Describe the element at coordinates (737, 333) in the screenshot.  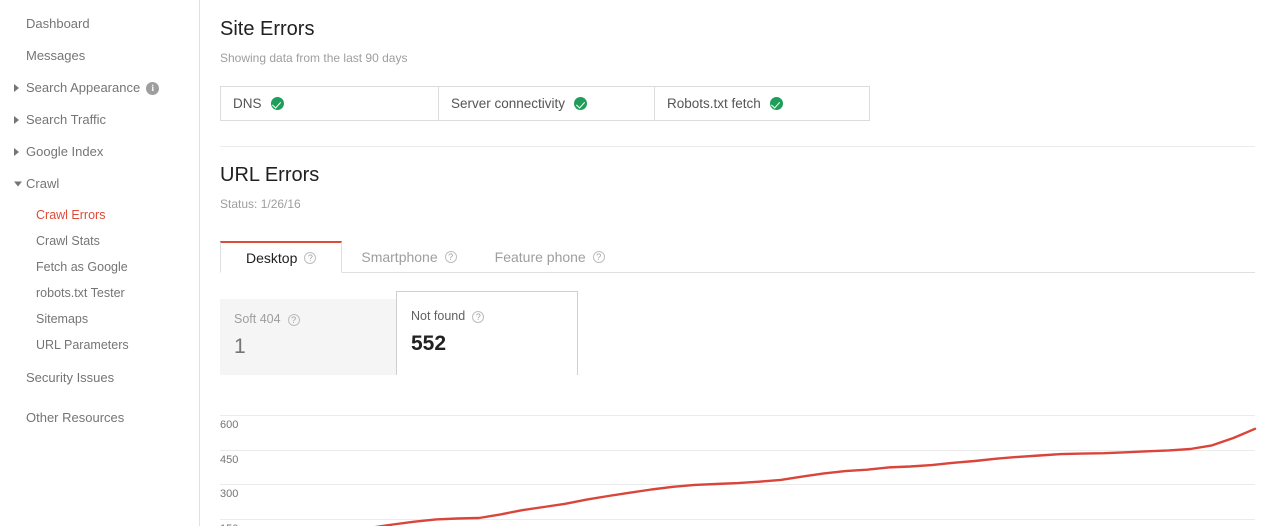
I see `error-type-cards: Soft 404? 1 Not found? 552` at that location.